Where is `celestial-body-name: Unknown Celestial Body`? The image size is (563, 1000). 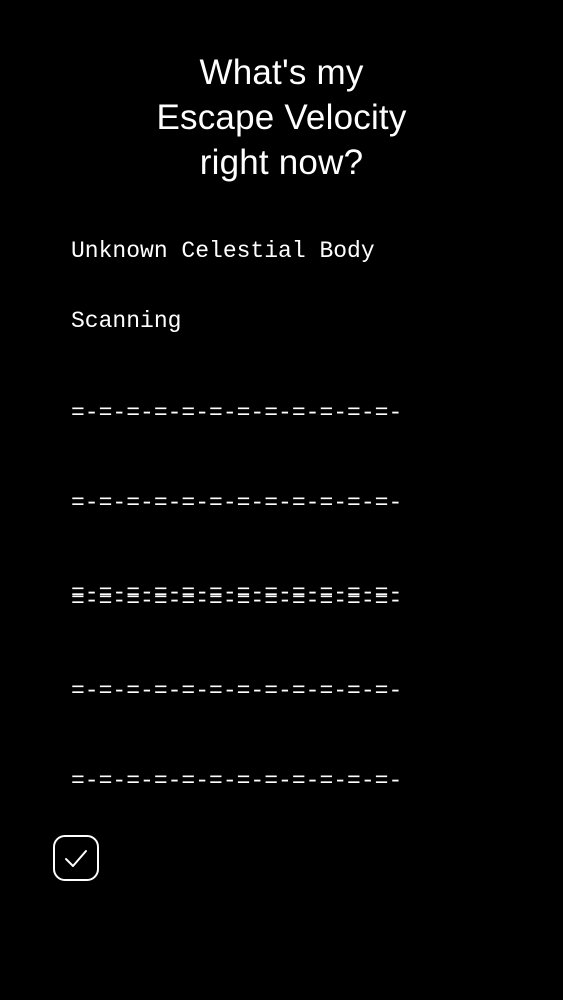
celestial-body-name: Unknown Celestial Body is located at coordinates (223, 251).